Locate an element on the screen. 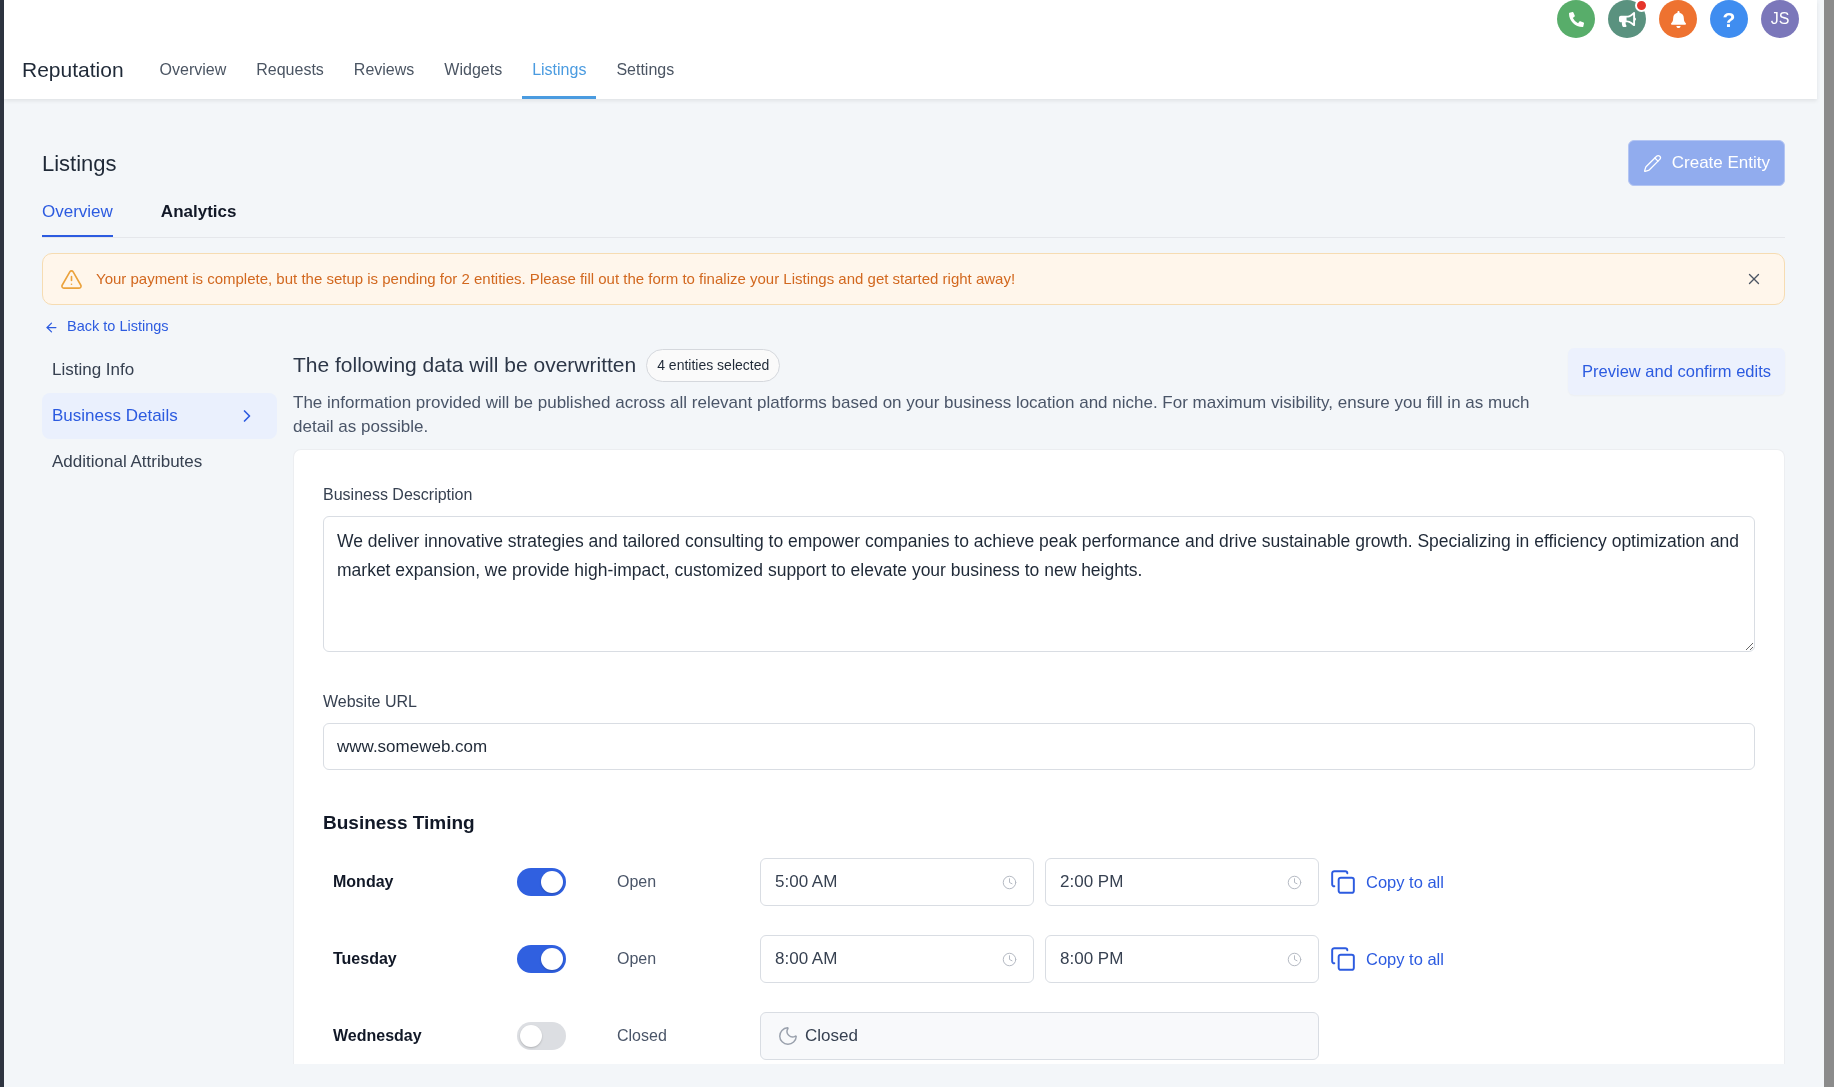 The height and width of the screenshot is (1087, 1834). selection-badge: 4 entities selected is located at coordinates (713, 365).